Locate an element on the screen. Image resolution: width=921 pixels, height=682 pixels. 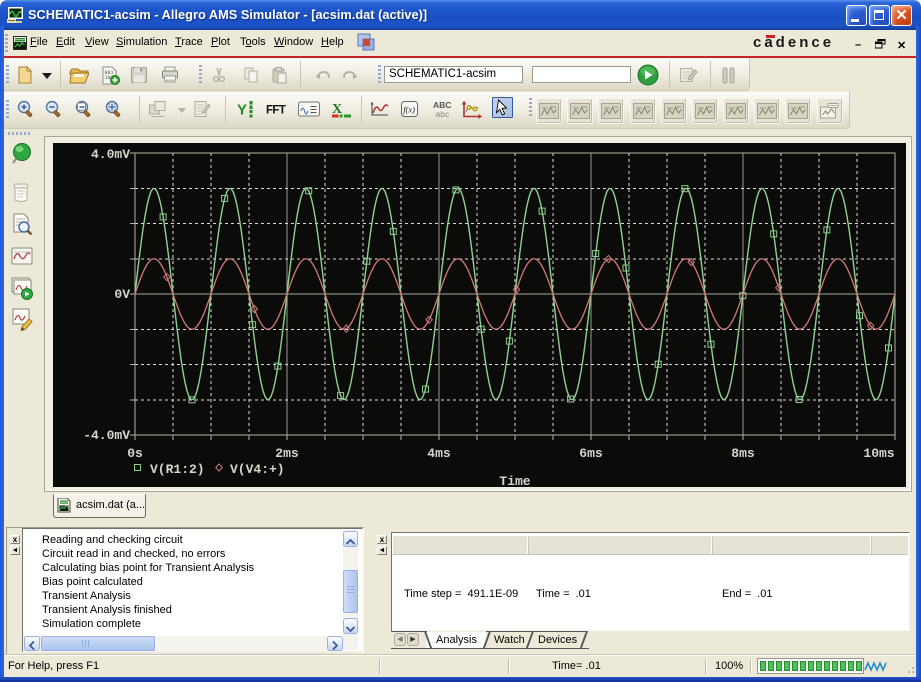
svg-text: Time is located at coordinates (514, 480).